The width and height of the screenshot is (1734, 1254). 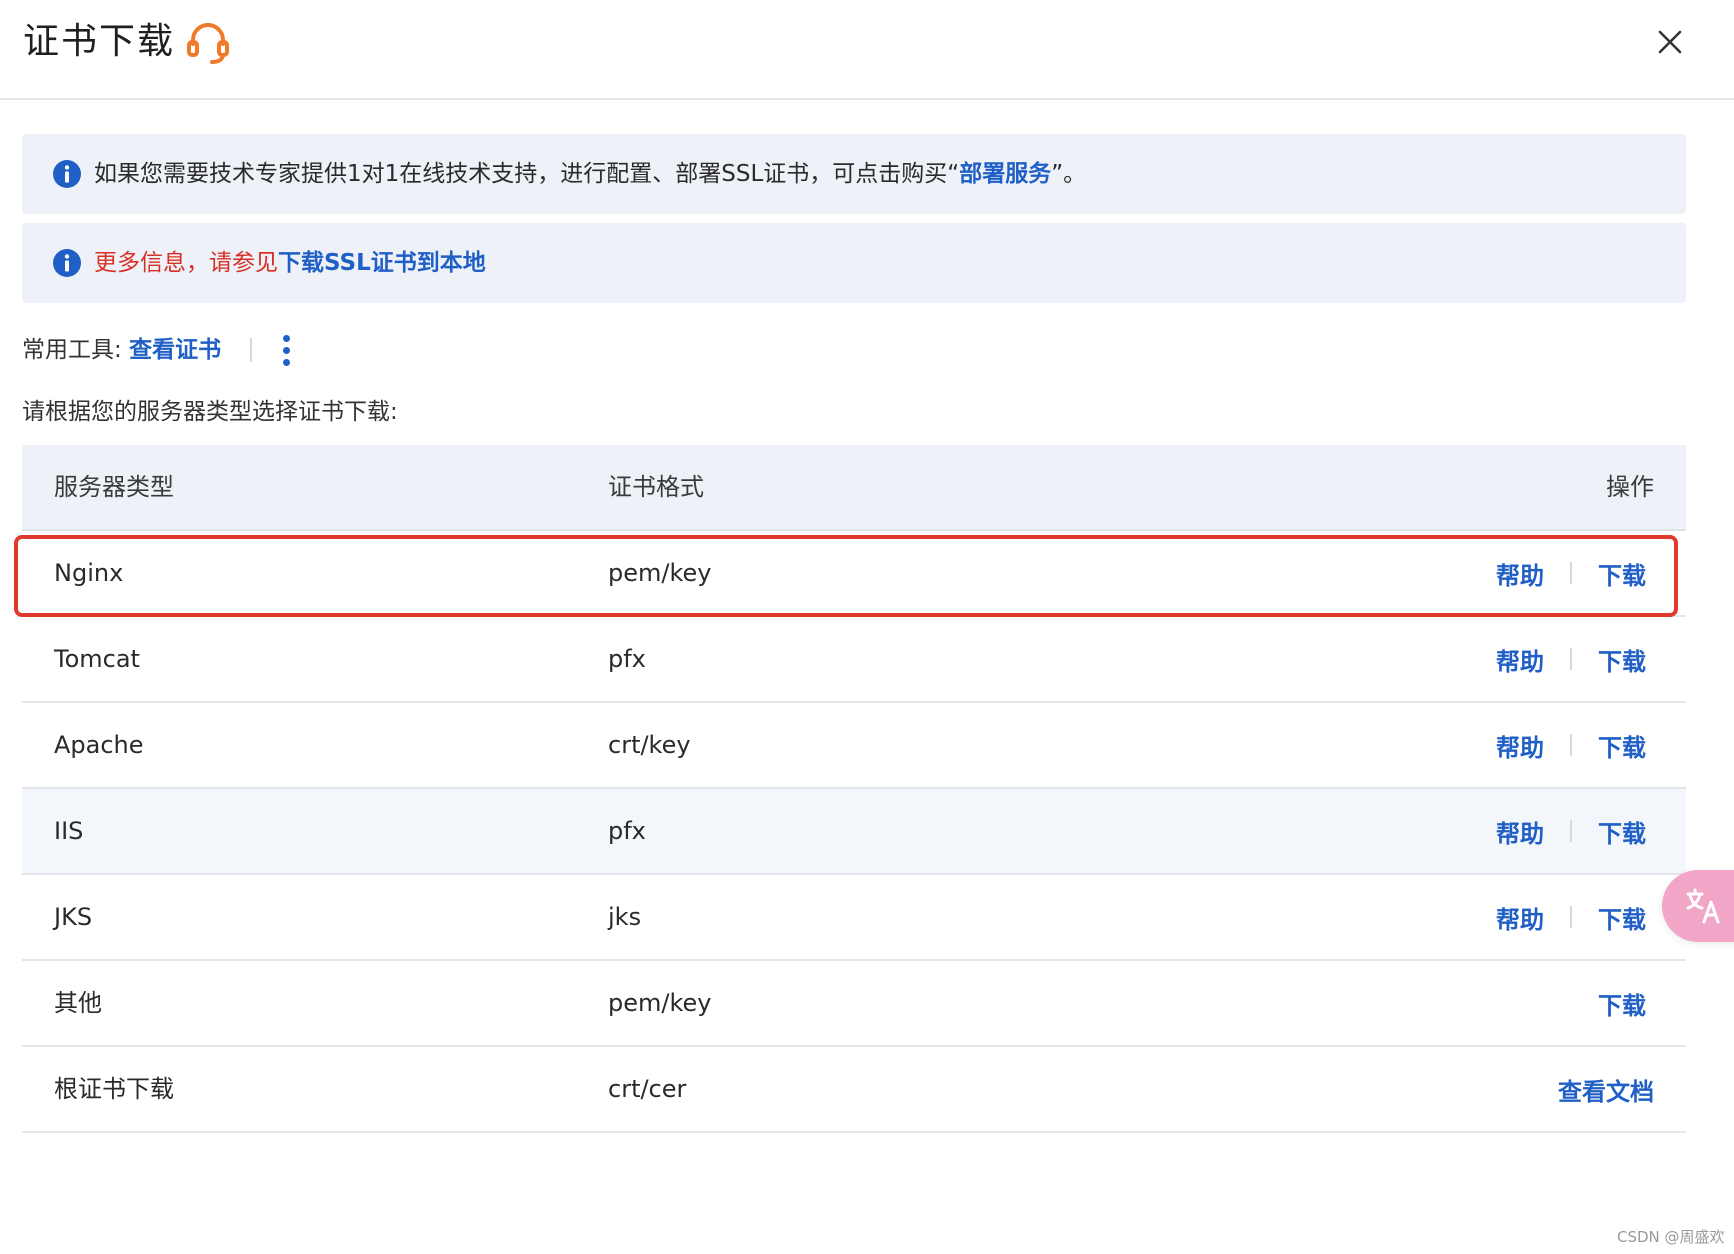 I want to click on translate-icon, so click(x=1703, y=906).